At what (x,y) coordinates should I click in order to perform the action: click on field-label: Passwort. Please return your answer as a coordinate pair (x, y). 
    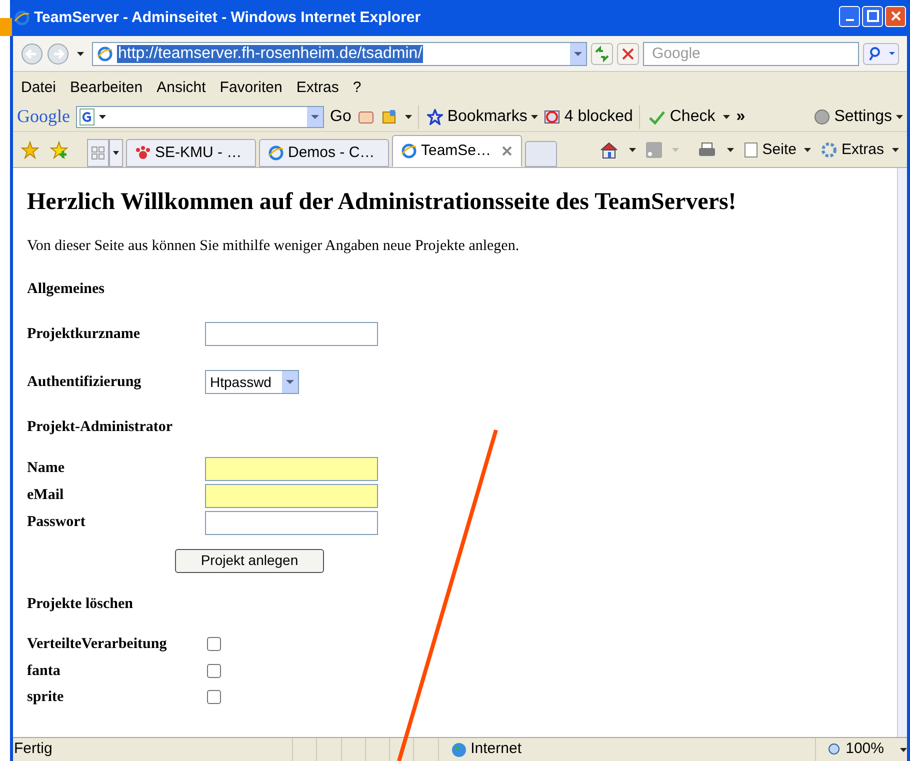
    Looking at the image, I should click on (56, 522).